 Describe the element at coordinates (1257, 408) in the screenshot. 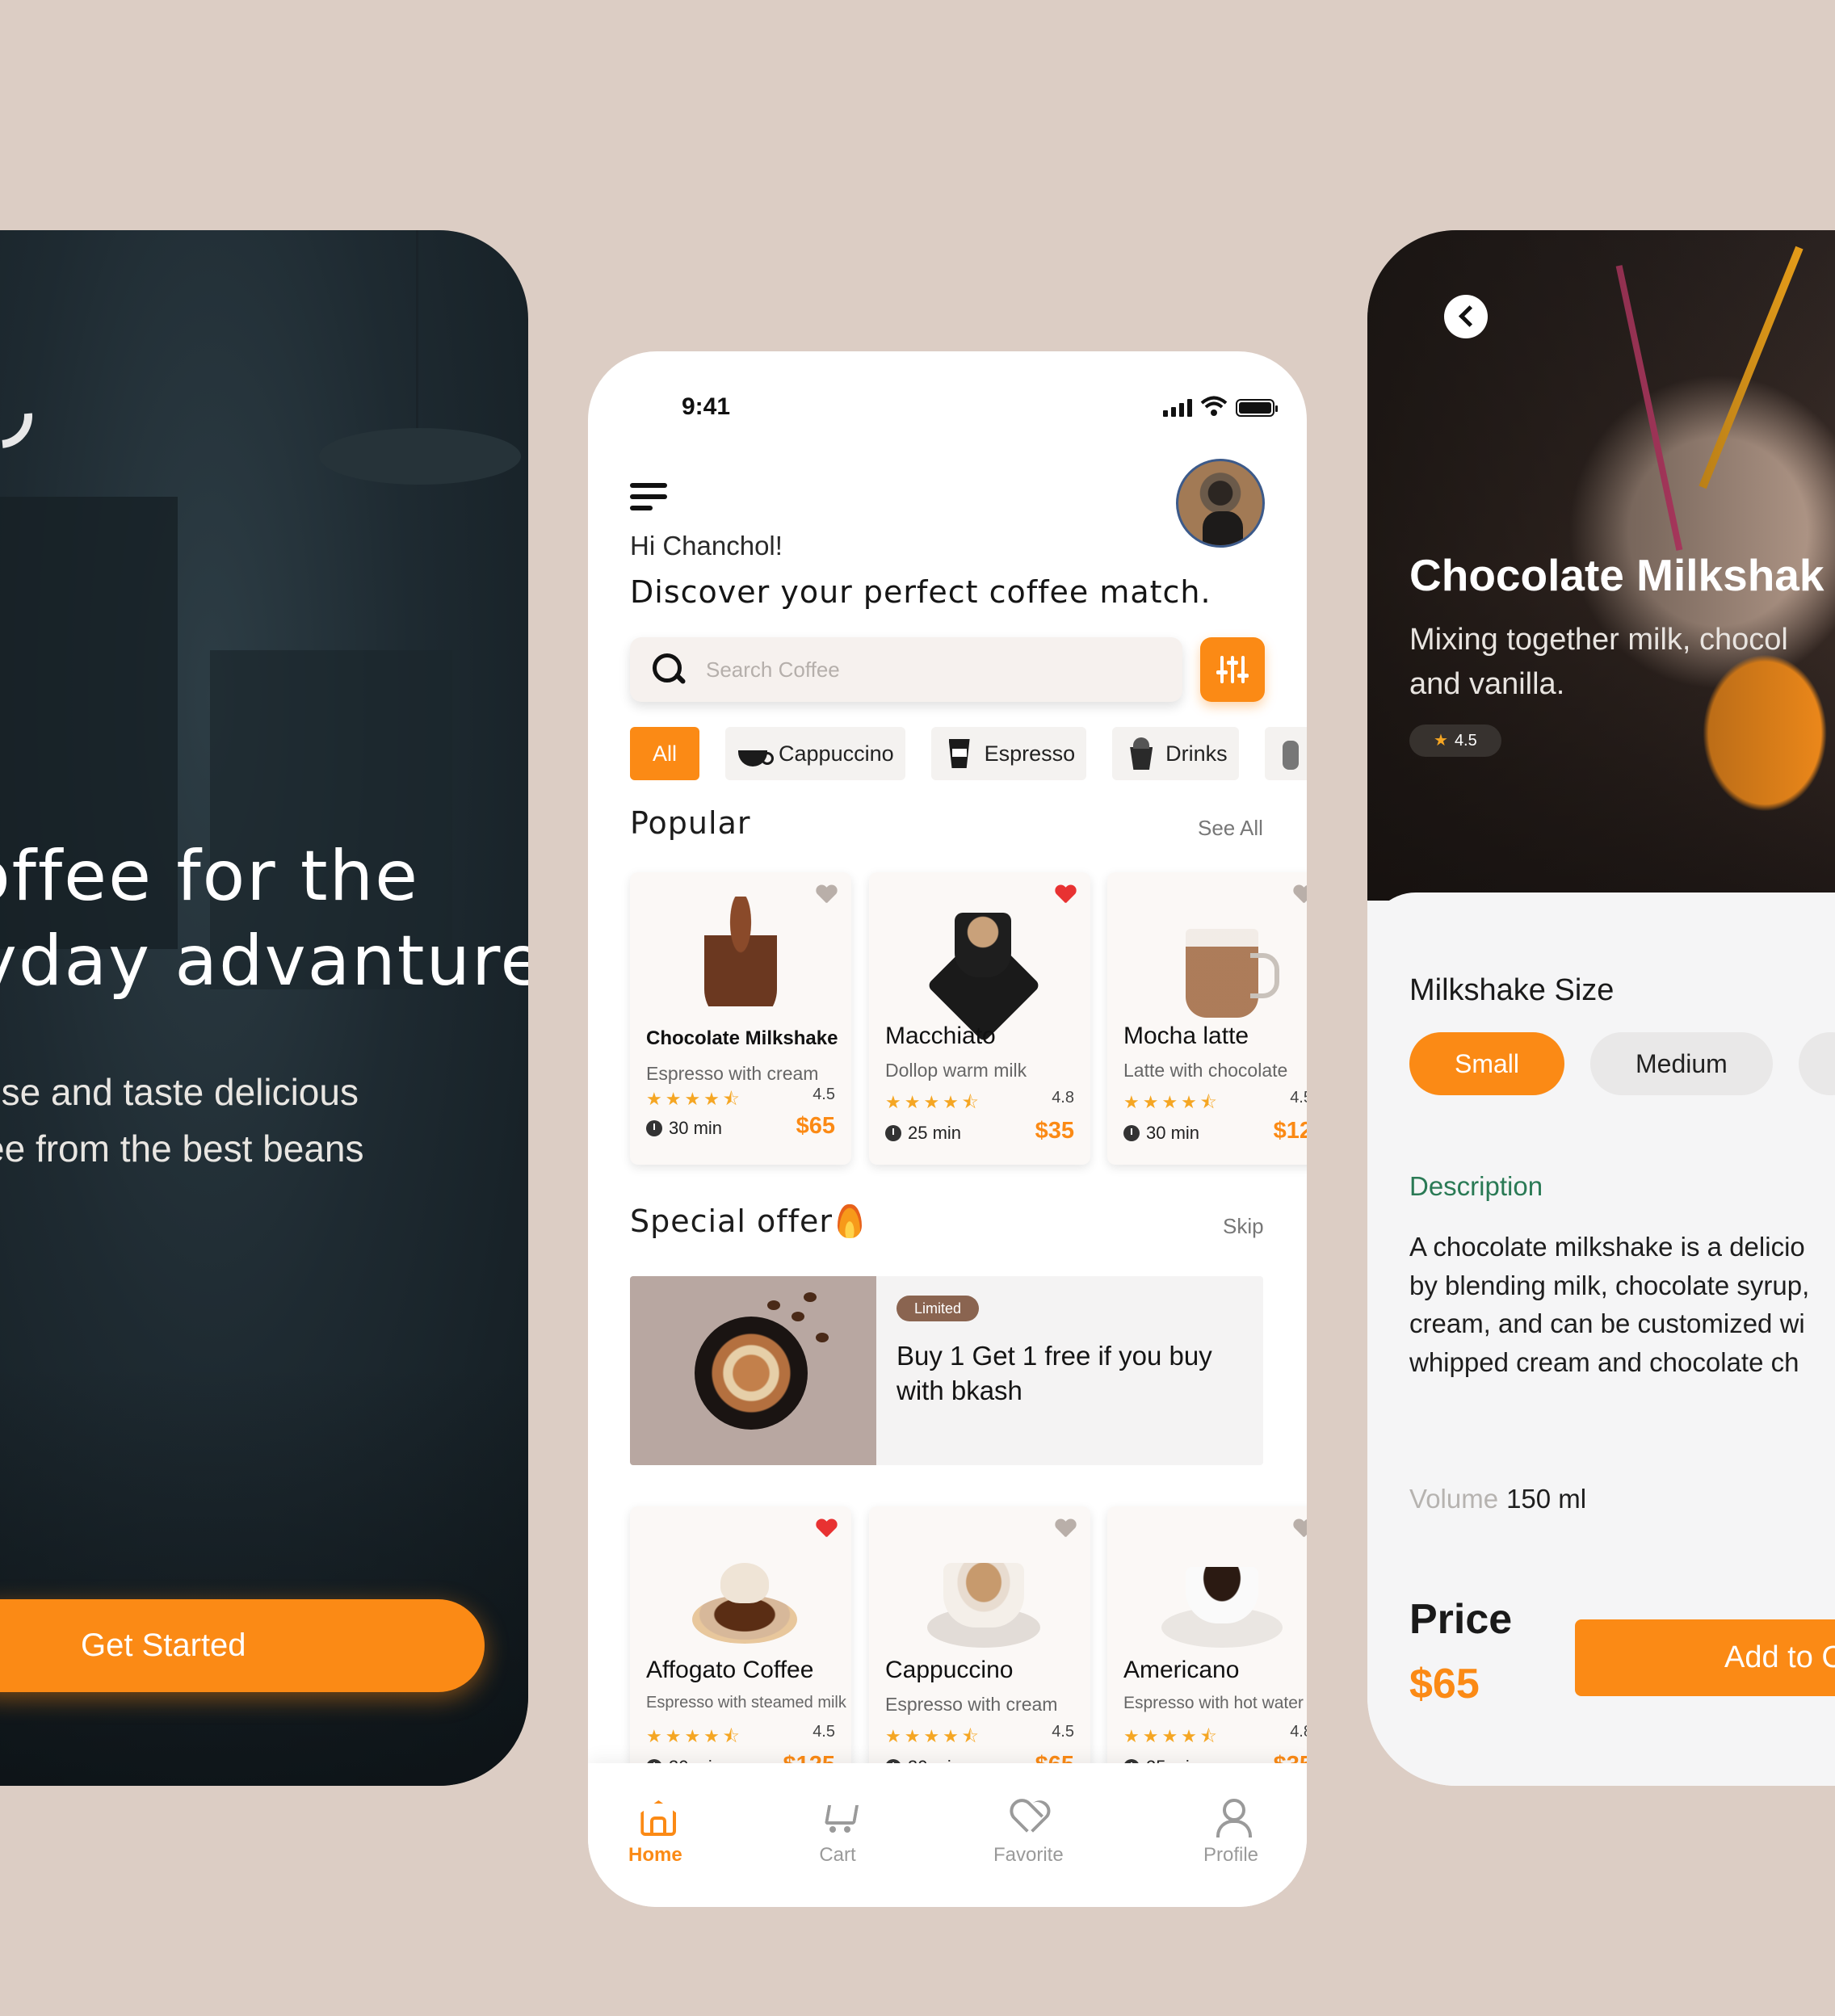

I see `battery-icon` at that location.